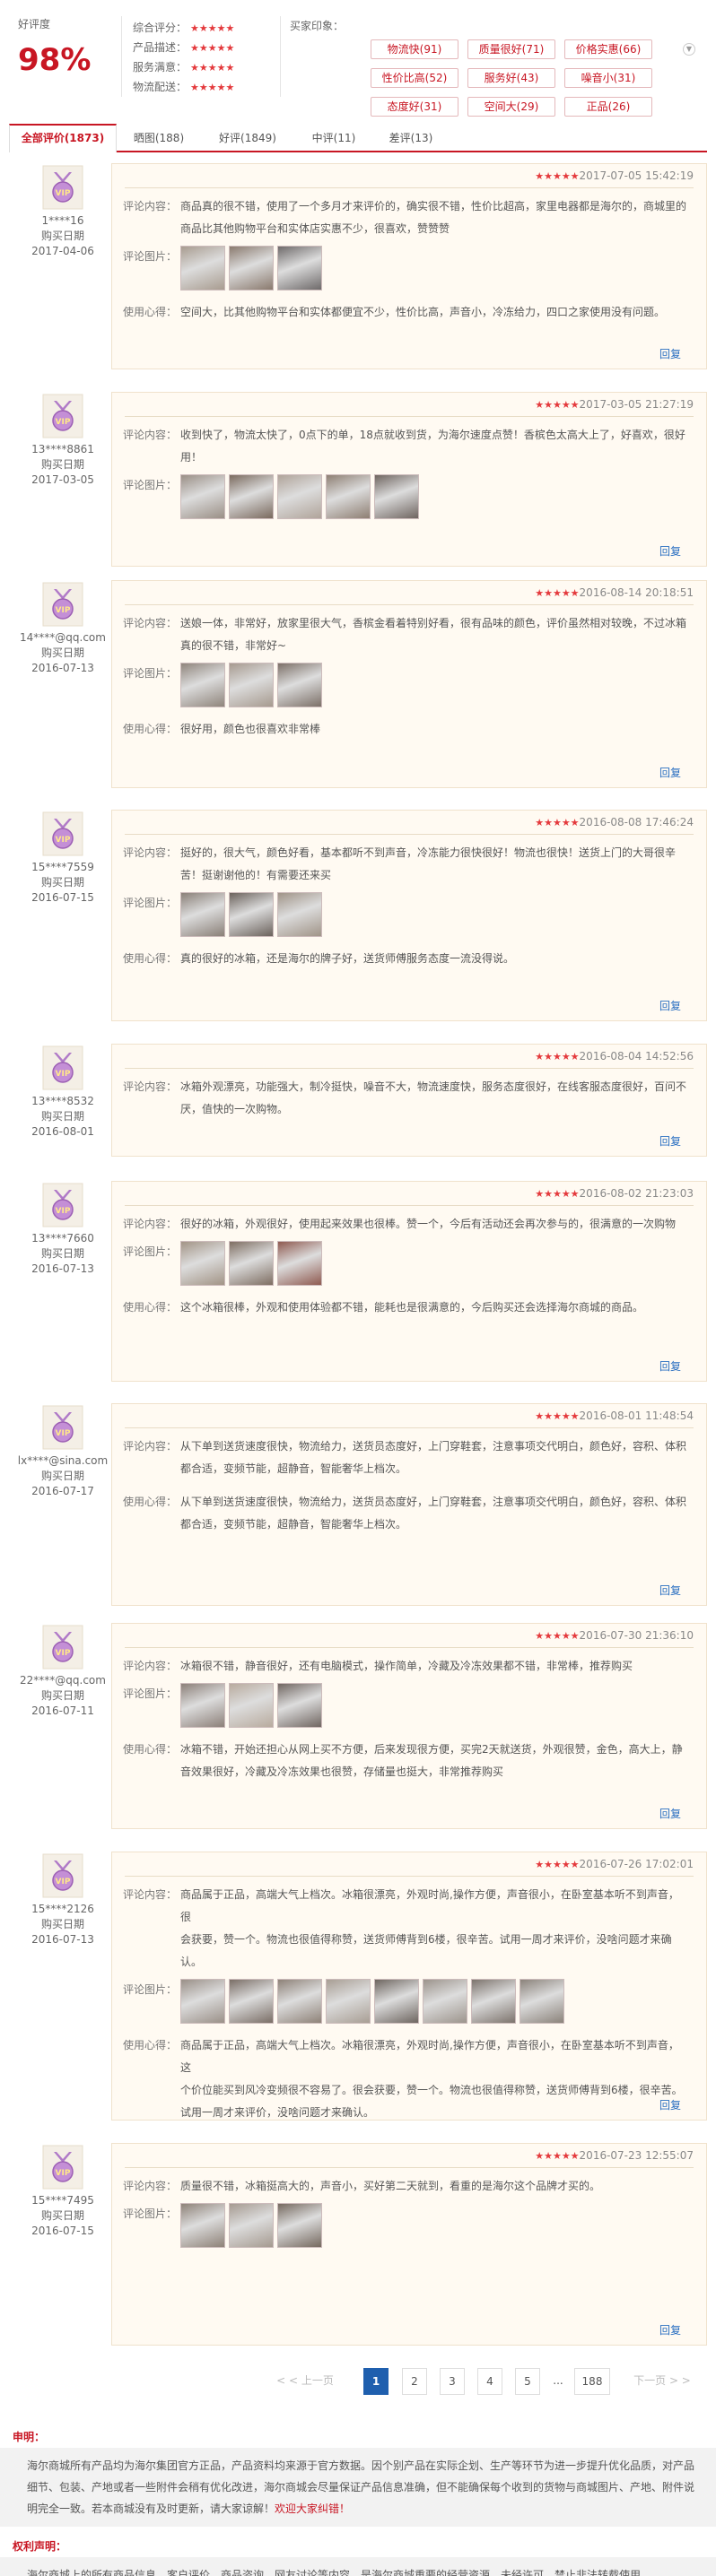  I want to click on content-label: 评论内容：, so click(150, 623).